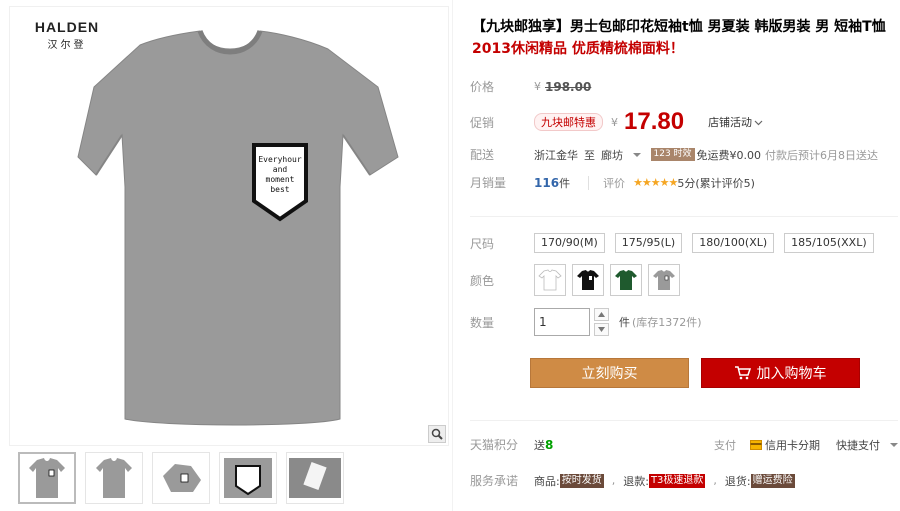 The width and height of the screenshot is (900, 511). I want to click on buy-now-button: 立刻购买, so click(609, 373).